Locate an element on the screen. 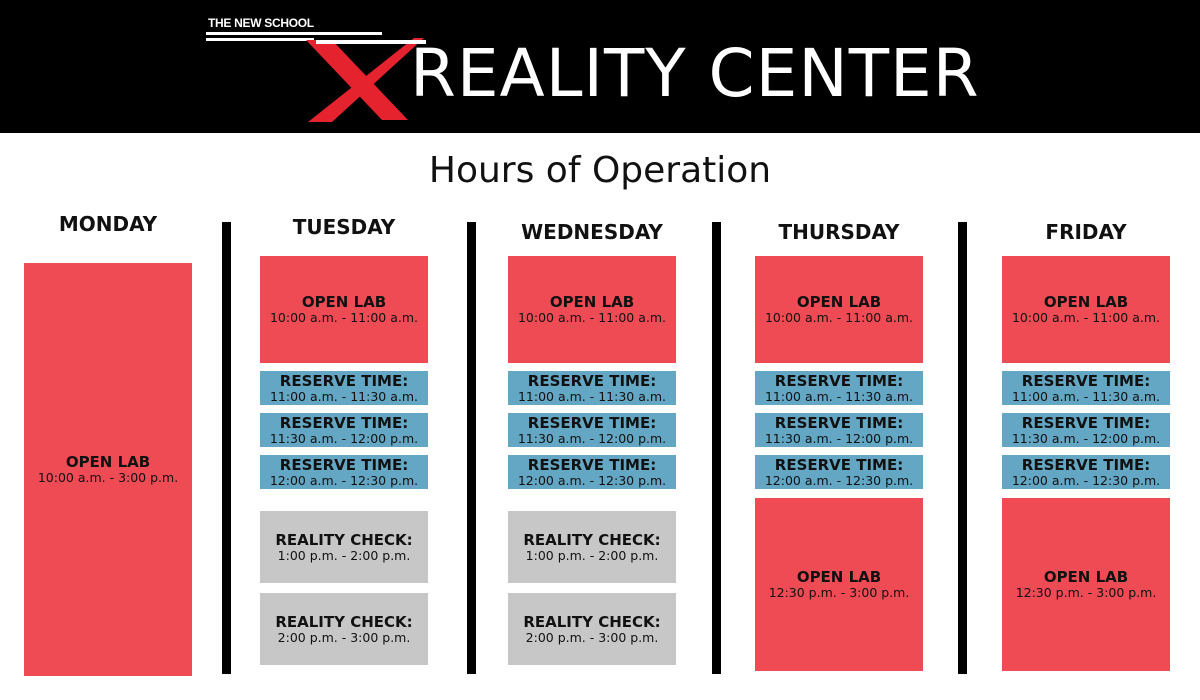 The image size is (1200, 700). schedule-block-open-lab: OPEN LAB 10:00 a.m. - 3:00 p.m. is located at coordinates (108, 469).